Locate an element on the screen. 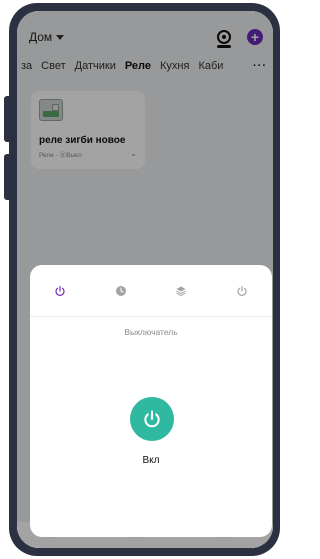 The height and width of the screenshot is (559, 320). sheet-title: Выключатель is located at coordinates (151, 332).